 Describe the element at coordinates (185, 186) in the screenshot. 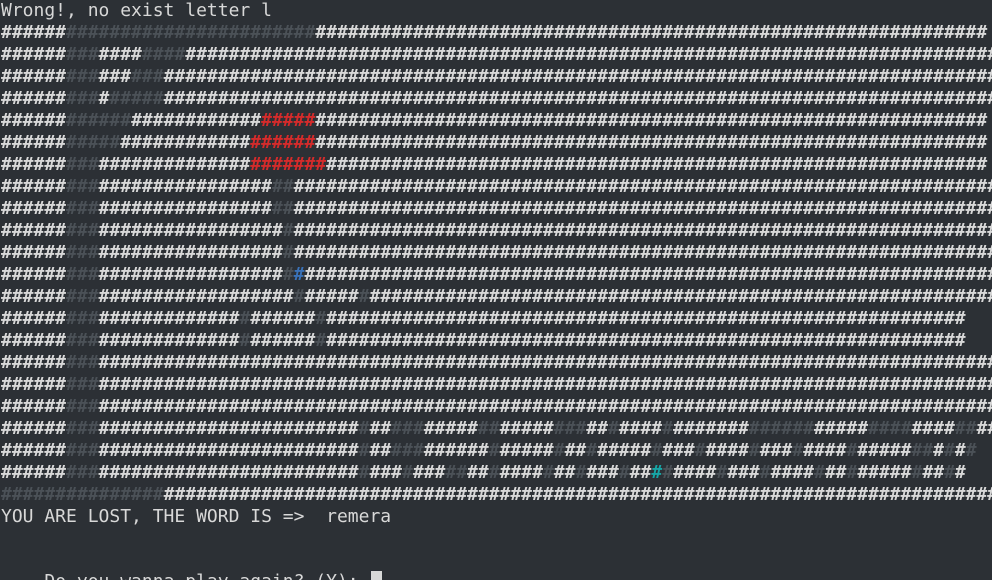

I see `art-segment: ################` at that location.